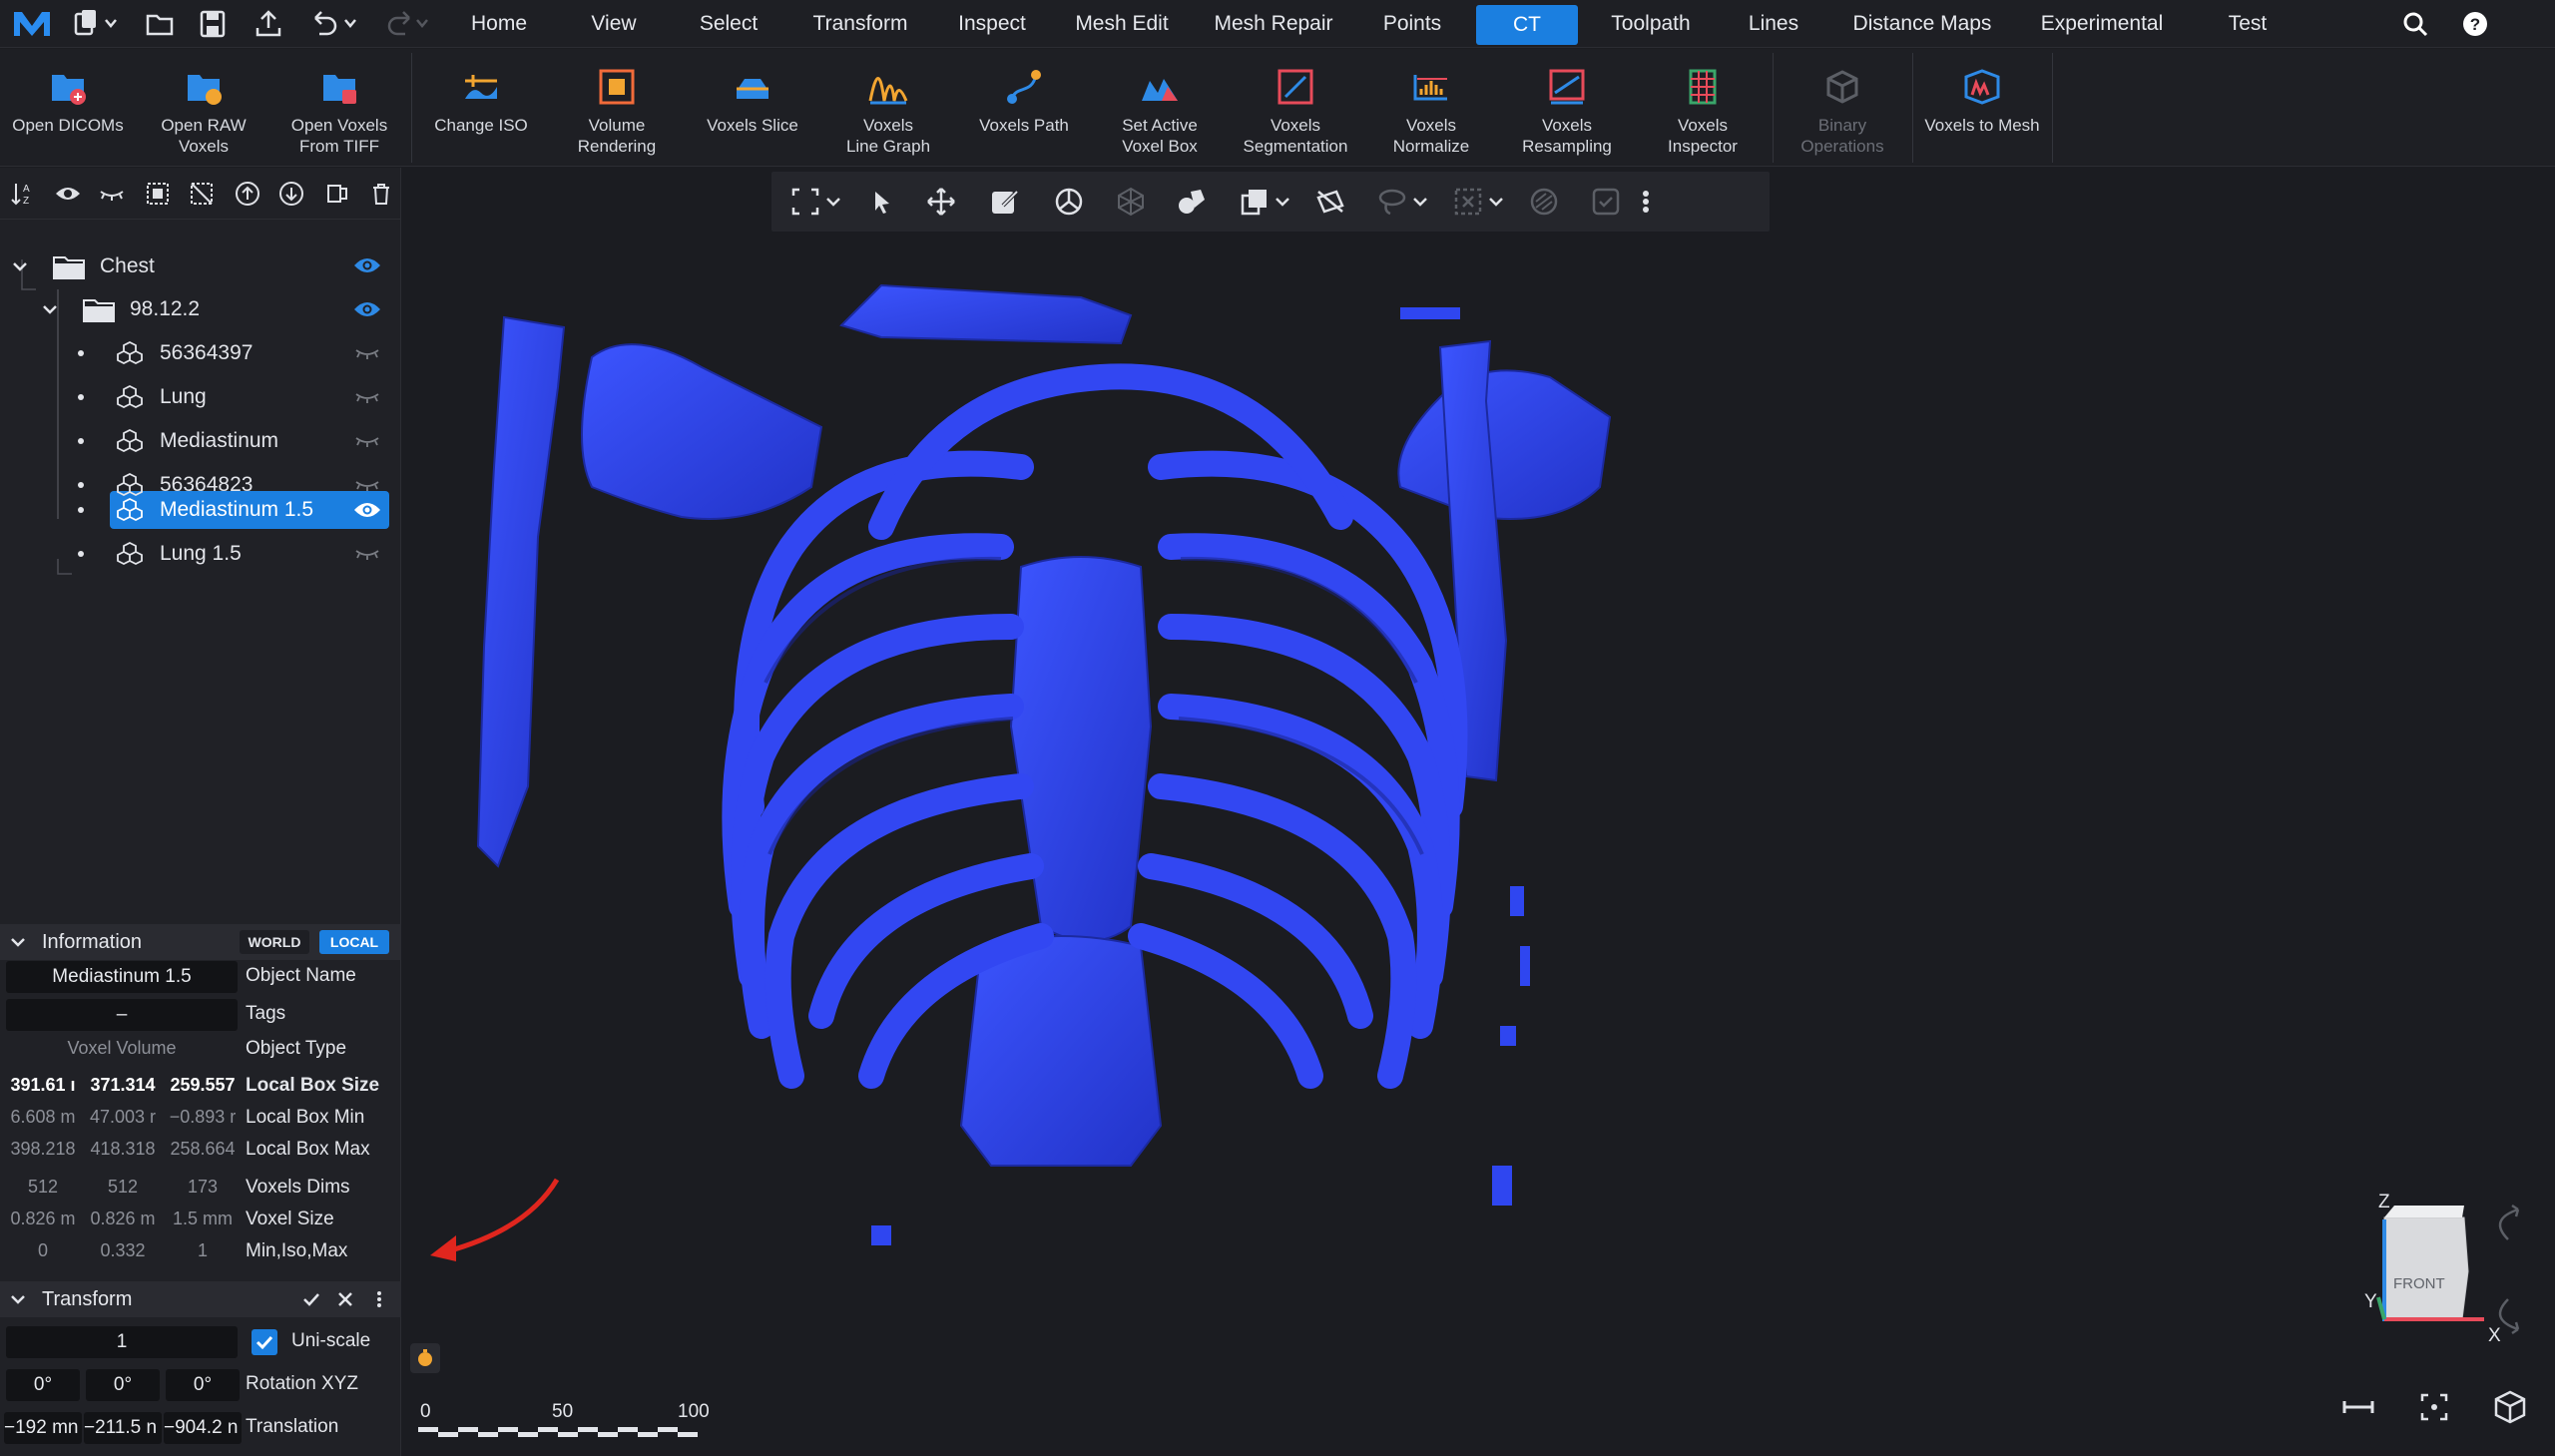  What do you see at coordinates (203, 1385) in the screenshot?
I see `rotation-z-field: 0°` at bounding box center [203, 1385].